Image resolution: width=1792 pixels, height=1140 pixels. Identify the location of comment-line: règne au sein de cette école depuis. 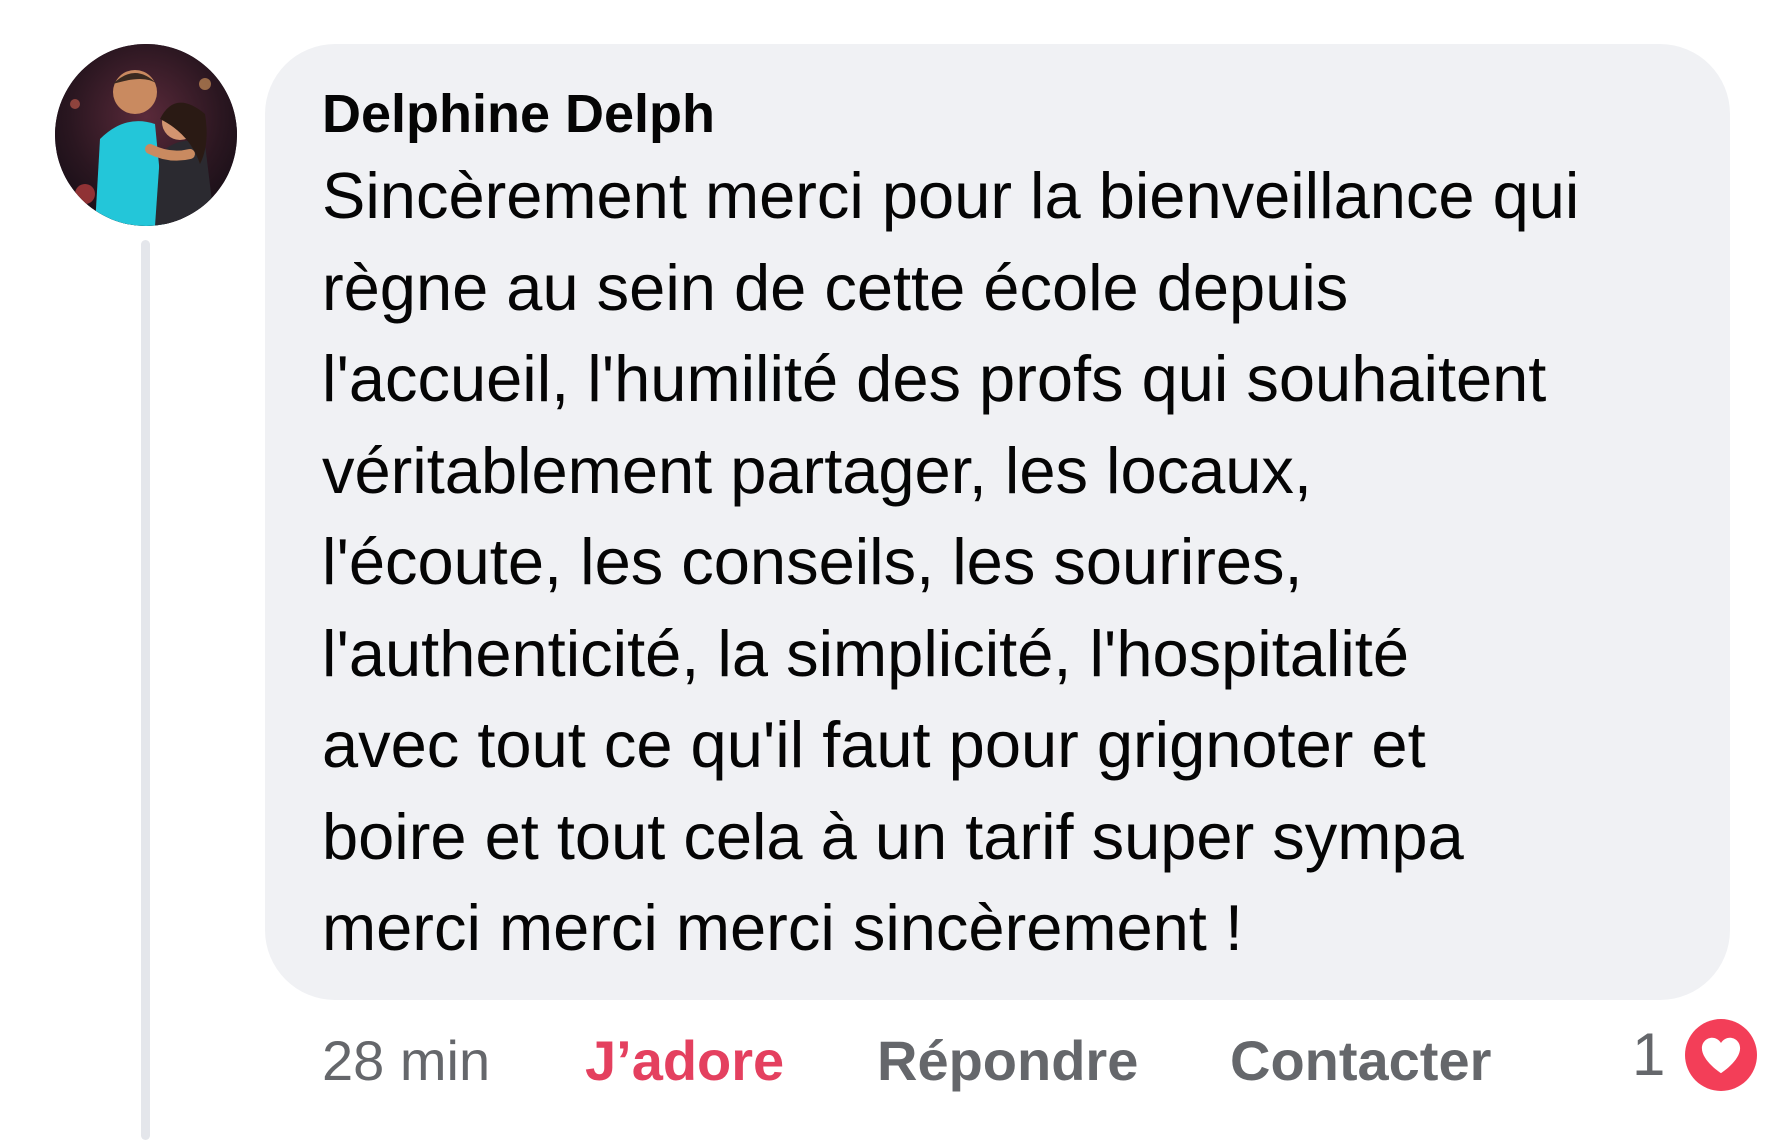
(835, 287).